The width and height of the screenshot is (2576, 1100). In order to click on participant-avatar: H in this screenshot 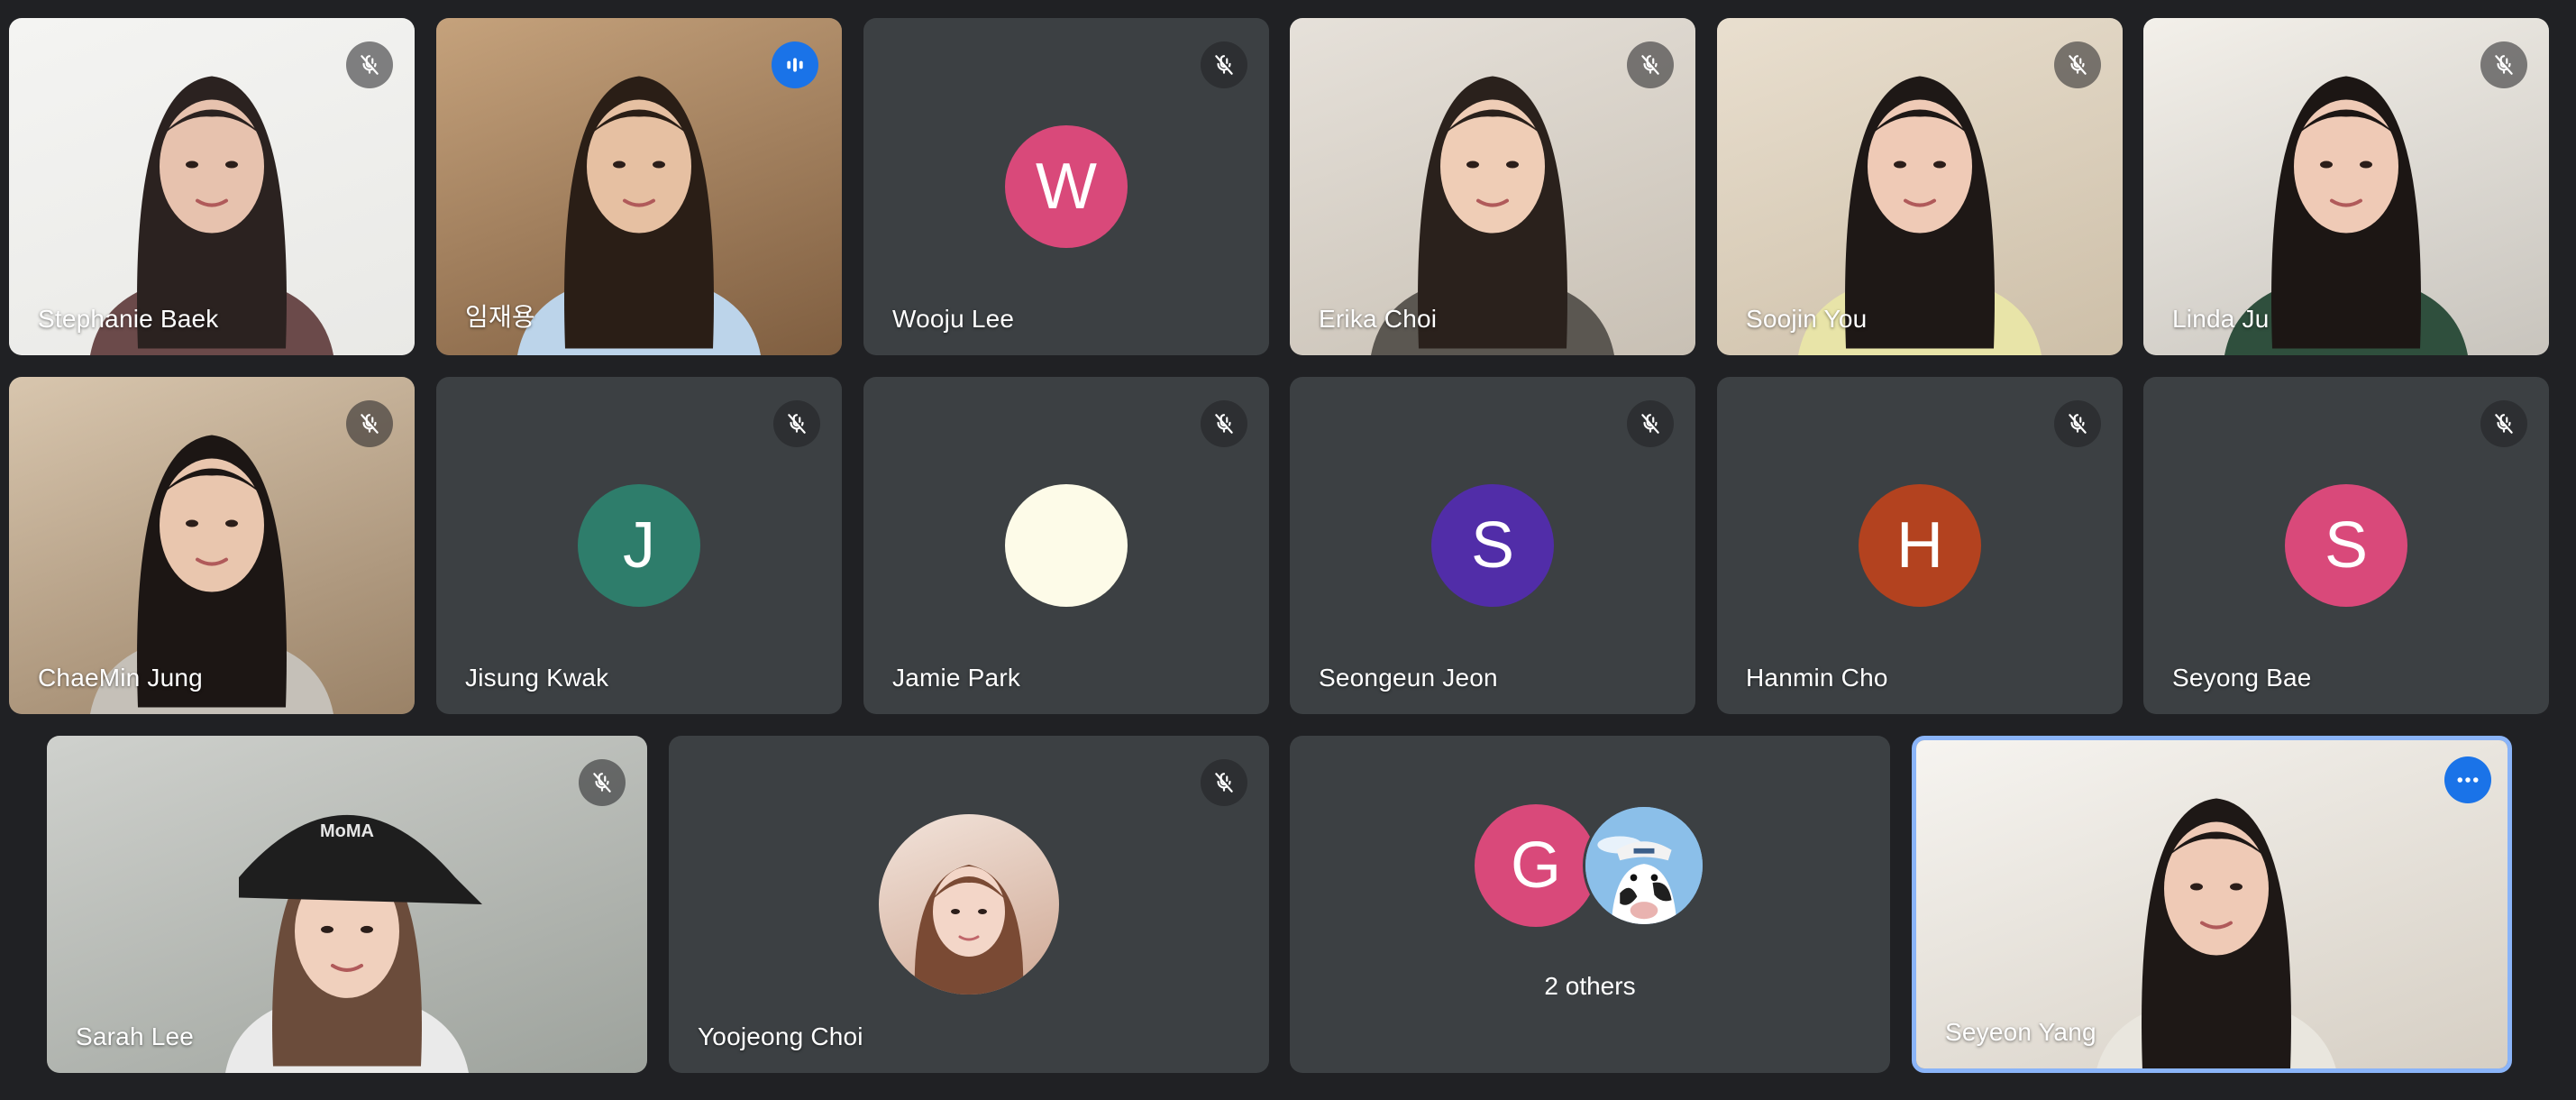, I will do `click(1920, 545)`.